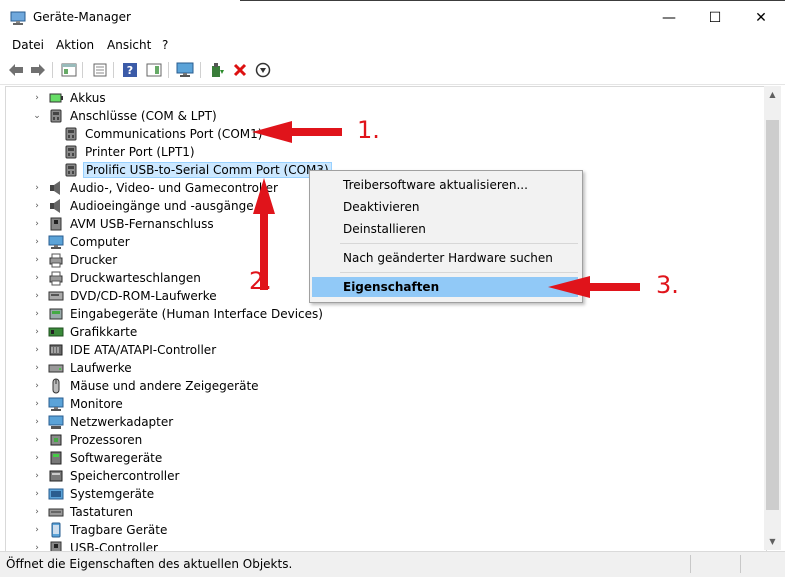 This screenshot has width=785, height=577. I want to click on annotation-step-1: 1., so click(368, 130).